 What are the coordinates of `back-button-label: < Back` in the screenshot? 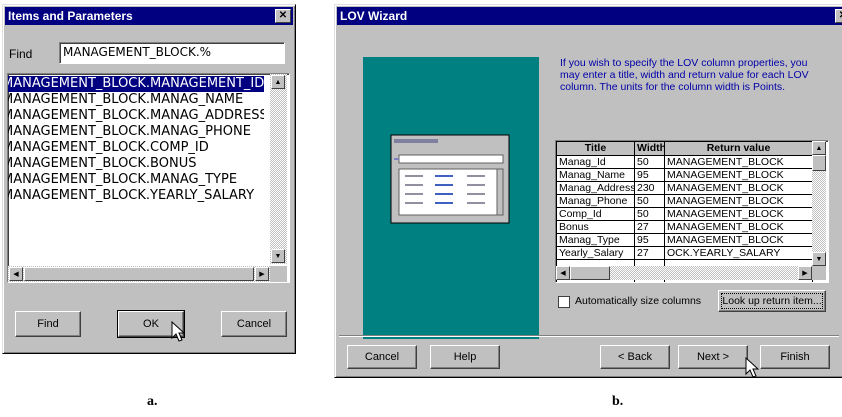 It's located at (635, 357).